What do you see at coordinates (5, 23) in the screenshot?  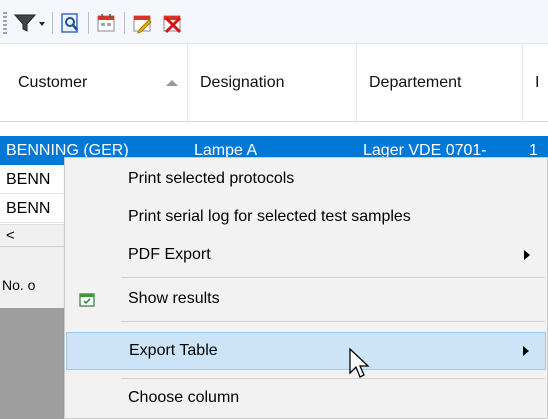 I see `toolbar-grip` at bounding box center [5, 23].